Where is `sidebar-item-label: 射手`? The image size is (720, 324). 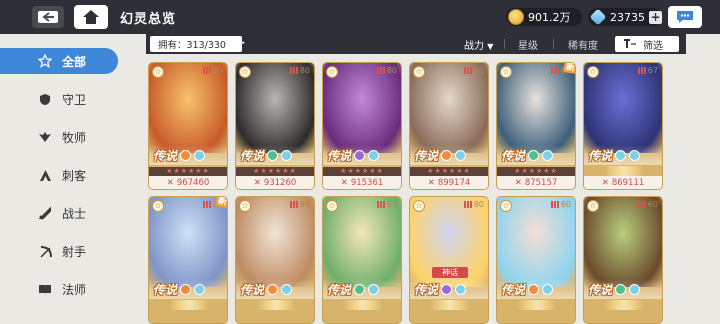 sidebar-item-label: 射手 is located at coordinates (74, 251).